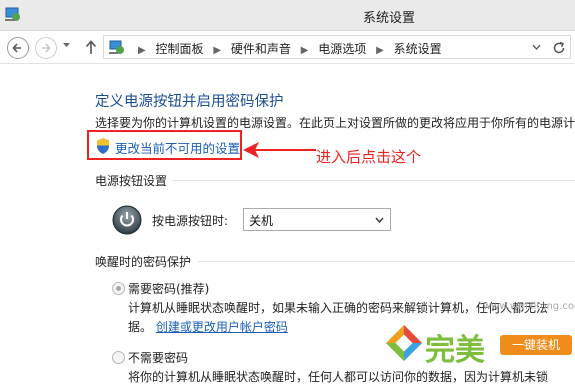 The image size is (575, 385). Describe the element at coordinates (190, 221) in the screenshot. I see `power-button-label: 按电源按钮时:` at that location.